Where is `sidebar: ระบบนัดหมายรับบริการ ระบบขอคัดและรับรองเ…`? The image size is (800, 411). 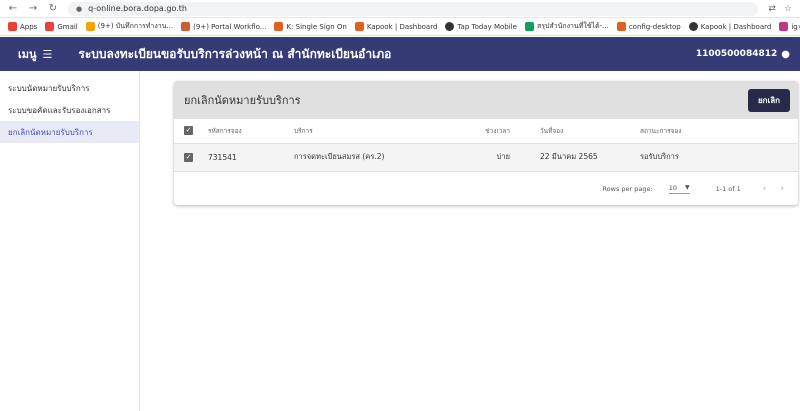
sidebar: ระบบนัดหมายรับบริการ ระบบขอคัดและรับรองเ… is located at coordinates (70, 241).